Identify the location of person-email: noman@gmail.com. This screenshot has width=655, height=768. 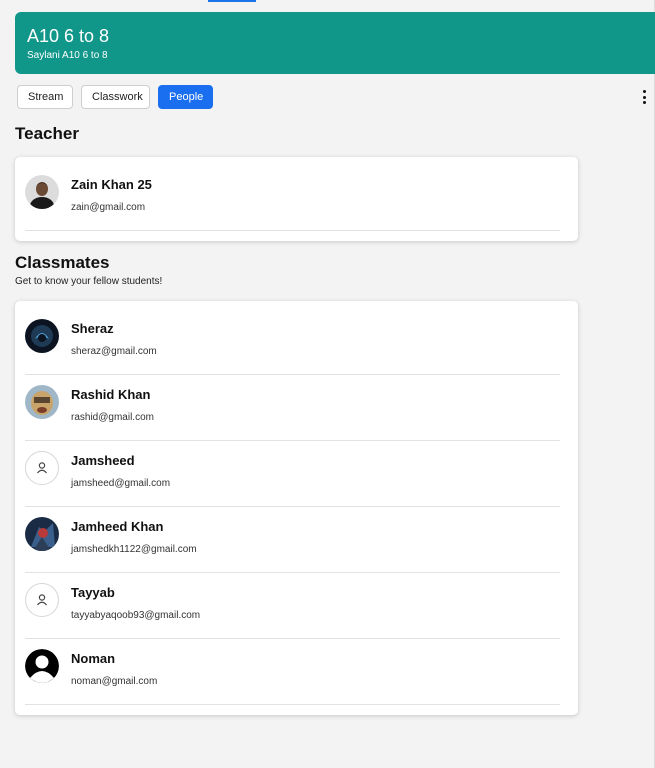
(114, 681).